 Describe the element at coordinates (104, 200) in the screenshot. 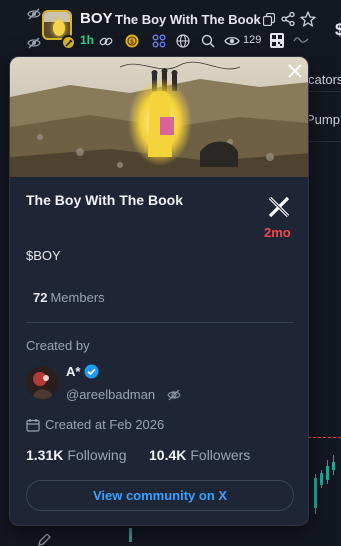

I see `community-title: The Boy With The Book` at that location.